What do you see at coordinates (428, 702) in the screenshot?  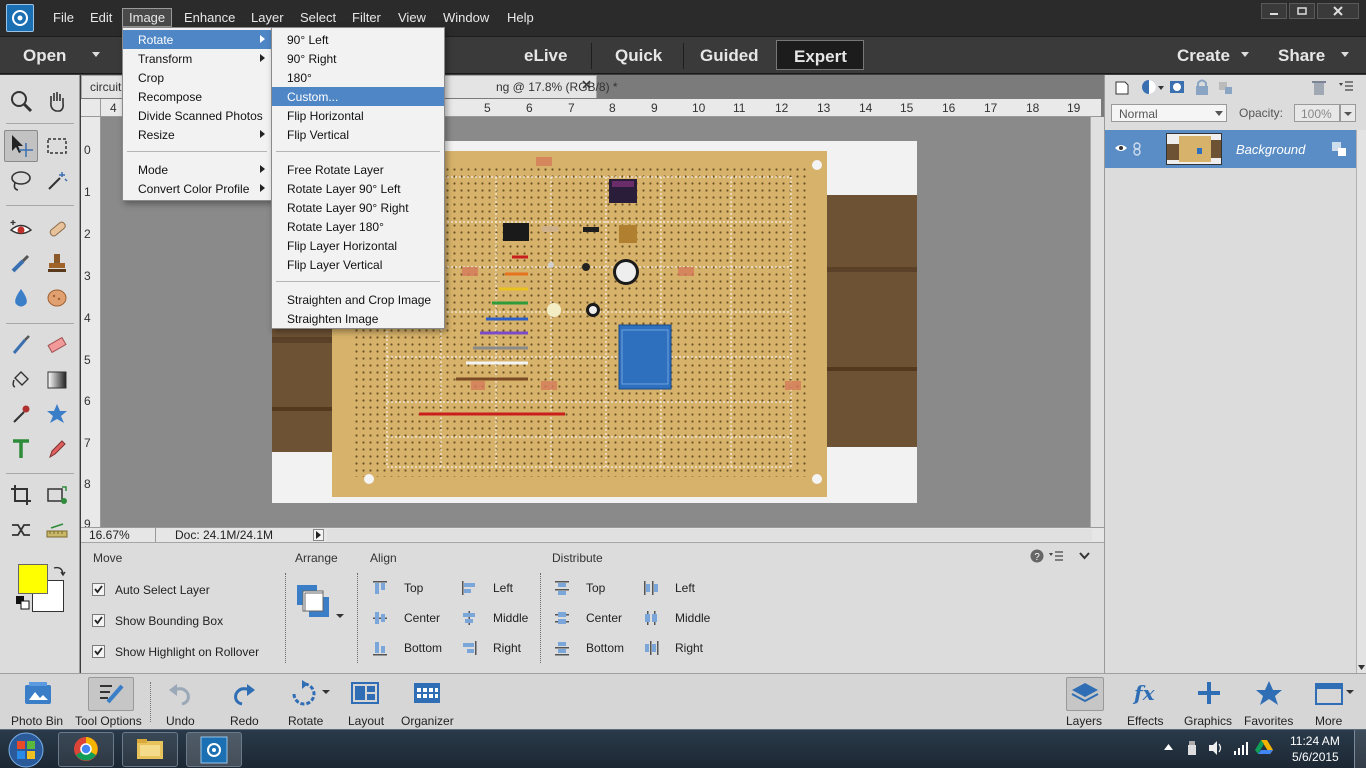 I see `organizer-button: Organizer` at bounding box center [428, 702].